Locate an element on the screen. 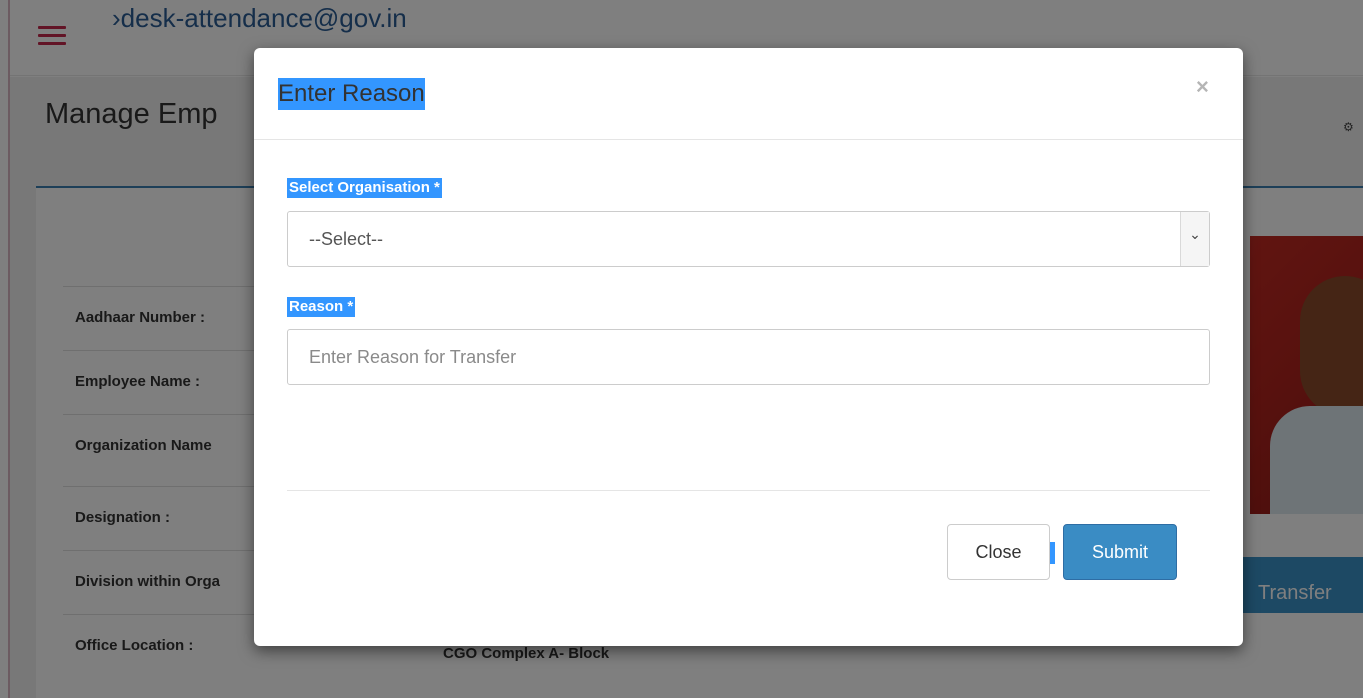 Image resolution: width=1363 pixels, height=698 pixels. reason-input is located at coordinates (748, 357).